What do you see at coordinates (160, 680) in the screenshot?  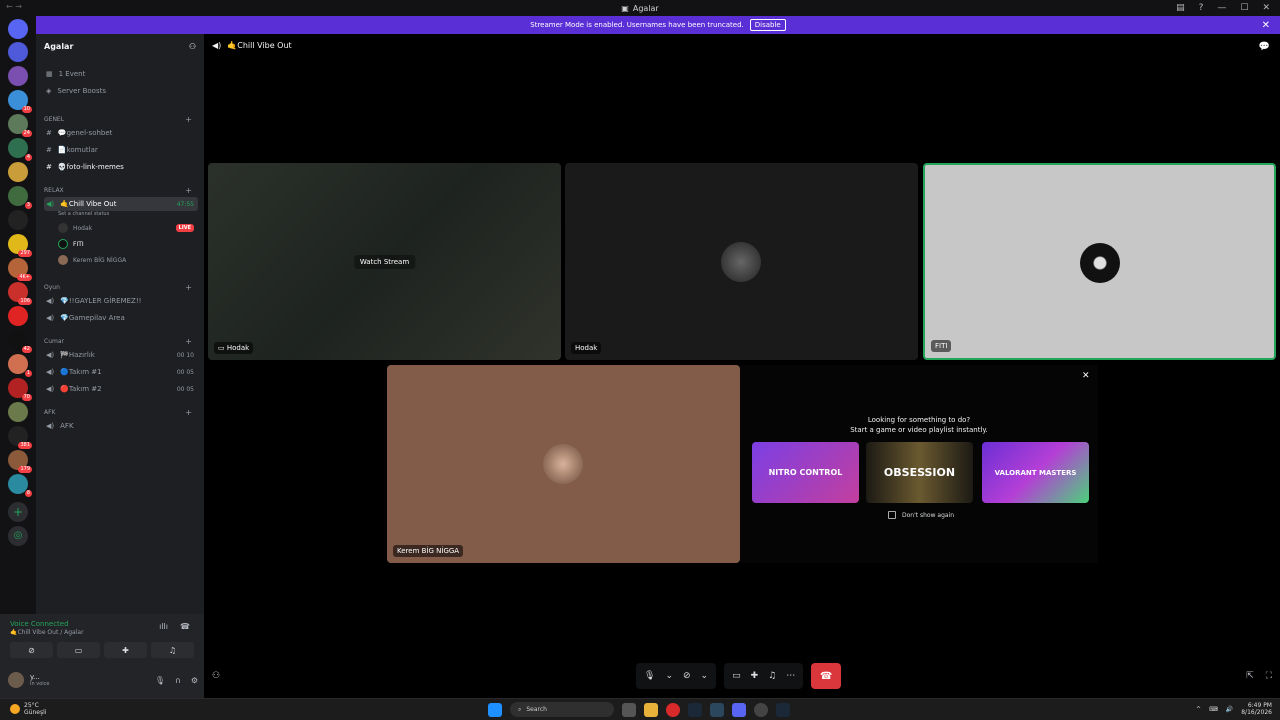 I see `microphone-icon: 🎙` at bounding box center [160, 680].